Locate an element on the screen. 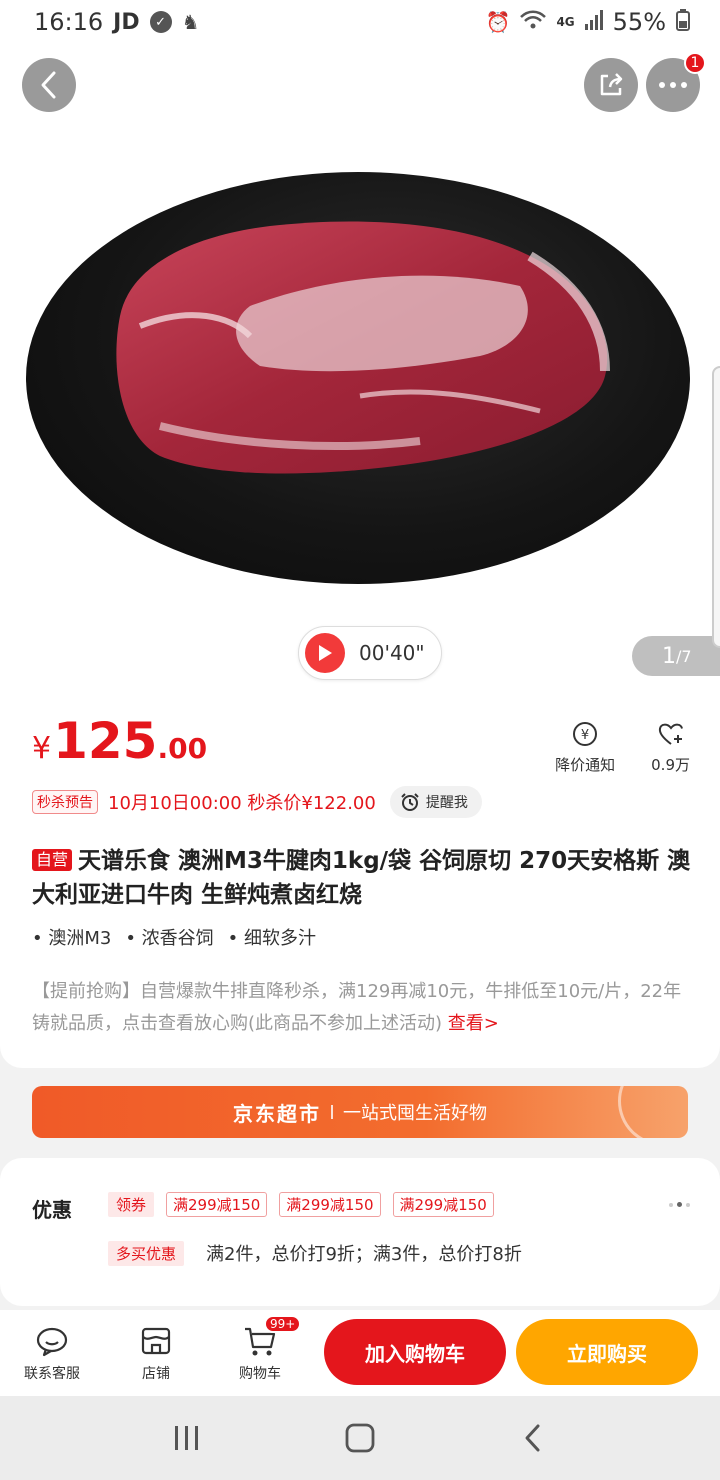  share-icon is located at coordinates (611, 84).